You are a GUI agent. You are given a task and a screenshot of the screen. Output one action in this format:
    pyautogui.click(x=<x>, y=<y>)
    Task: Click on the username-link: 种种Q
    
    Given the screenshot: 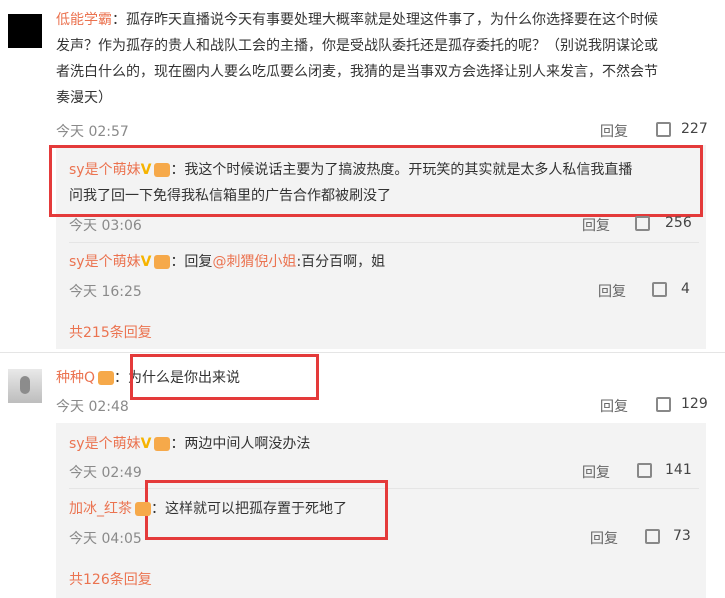 What is the action you would take?
    pyautogui.click(x=75, y=378)
    